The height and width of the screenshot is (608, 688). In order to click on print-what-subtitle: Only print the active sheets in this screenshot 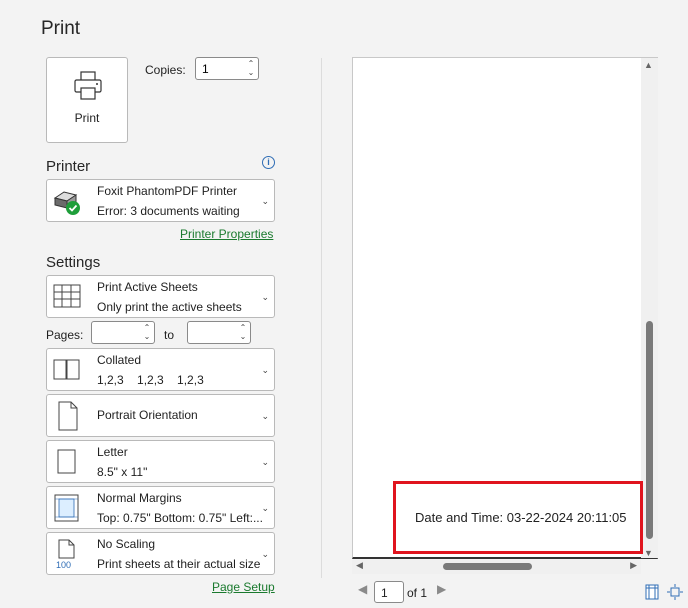, I will do `click(169, 307)`.